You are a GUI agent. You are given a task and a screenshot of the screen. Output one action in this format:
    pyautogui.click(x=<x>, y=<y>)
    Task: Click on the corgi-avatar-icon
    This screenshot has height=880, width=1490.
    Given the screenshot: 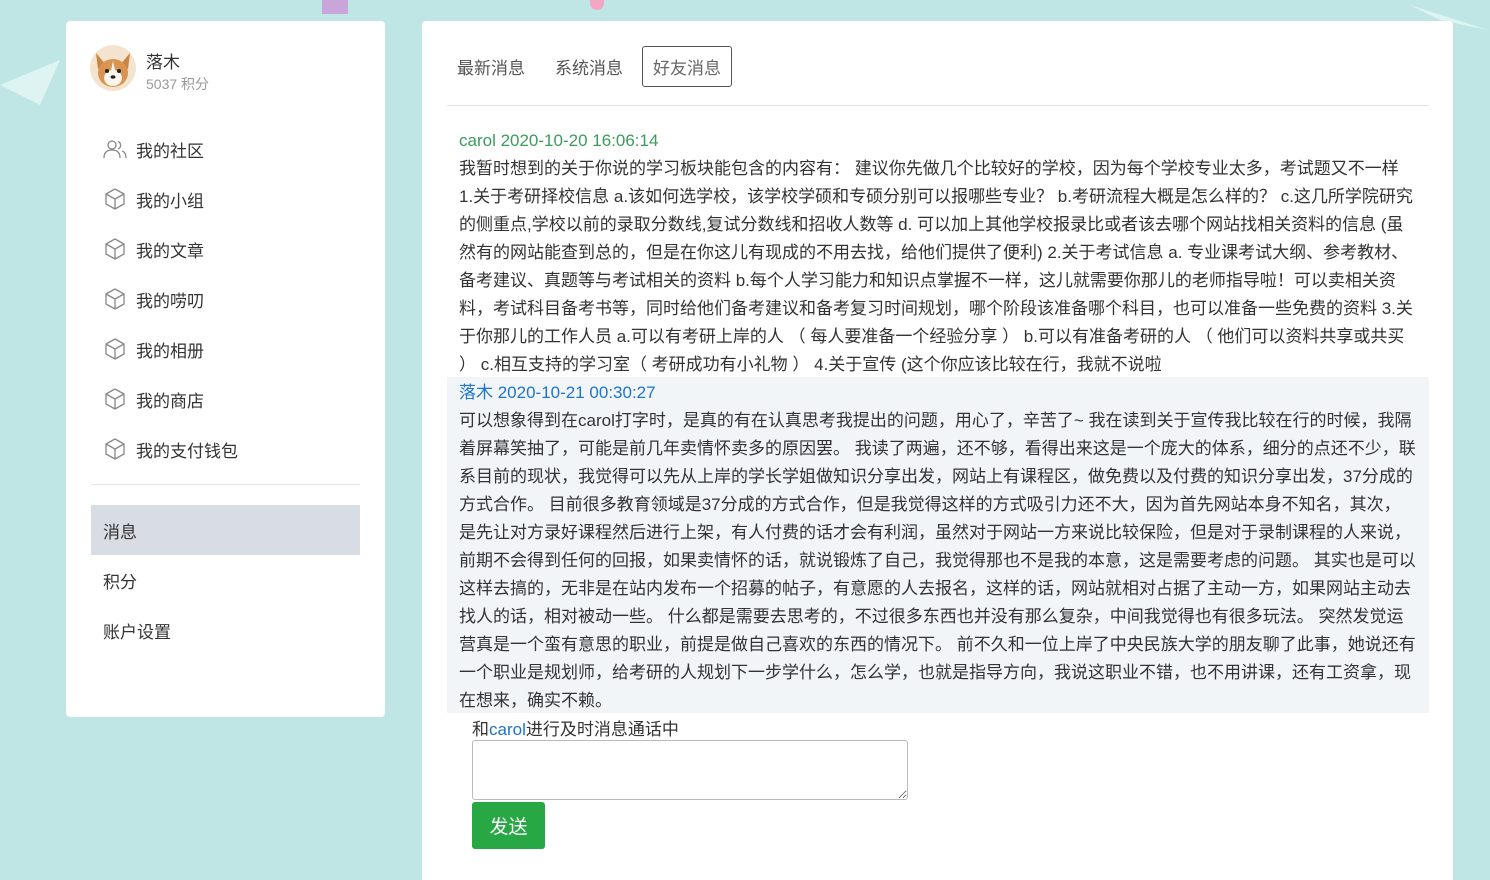 What is the action you would take?
    pyautogui.click(x=113, y=68)
    